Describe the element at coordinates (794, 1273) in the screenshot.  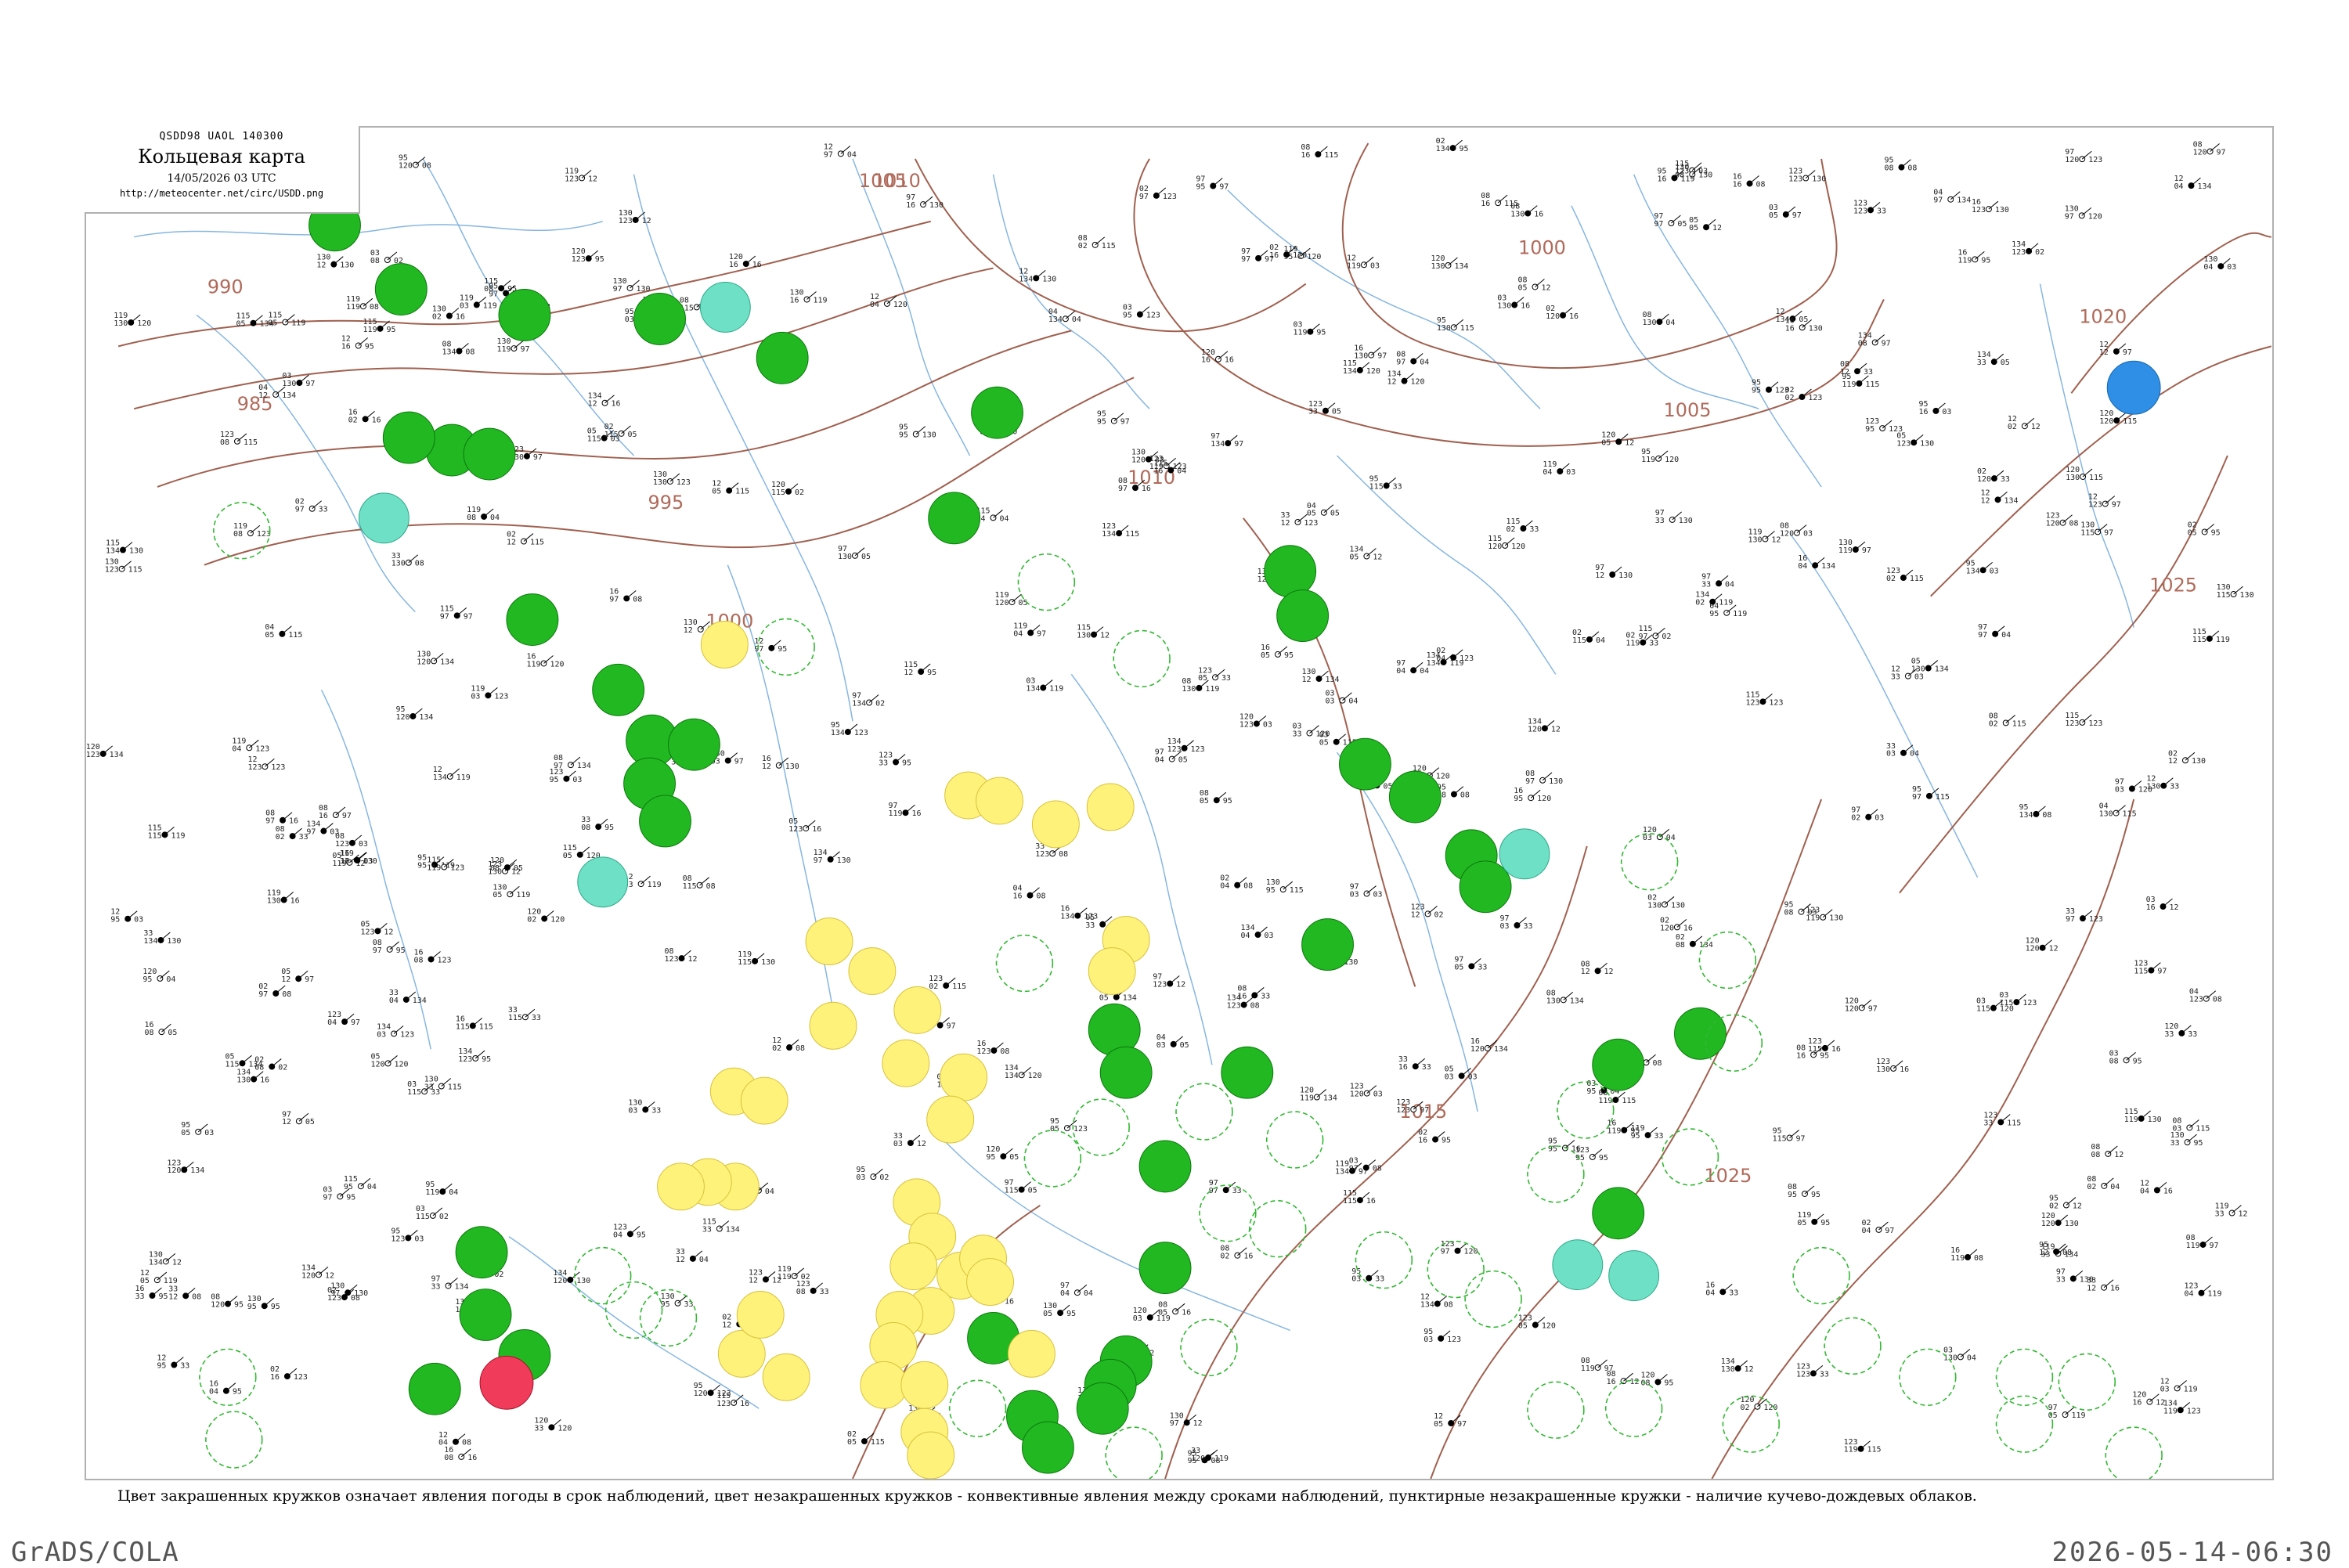
I see `station-plot: 119119 02` at that location.